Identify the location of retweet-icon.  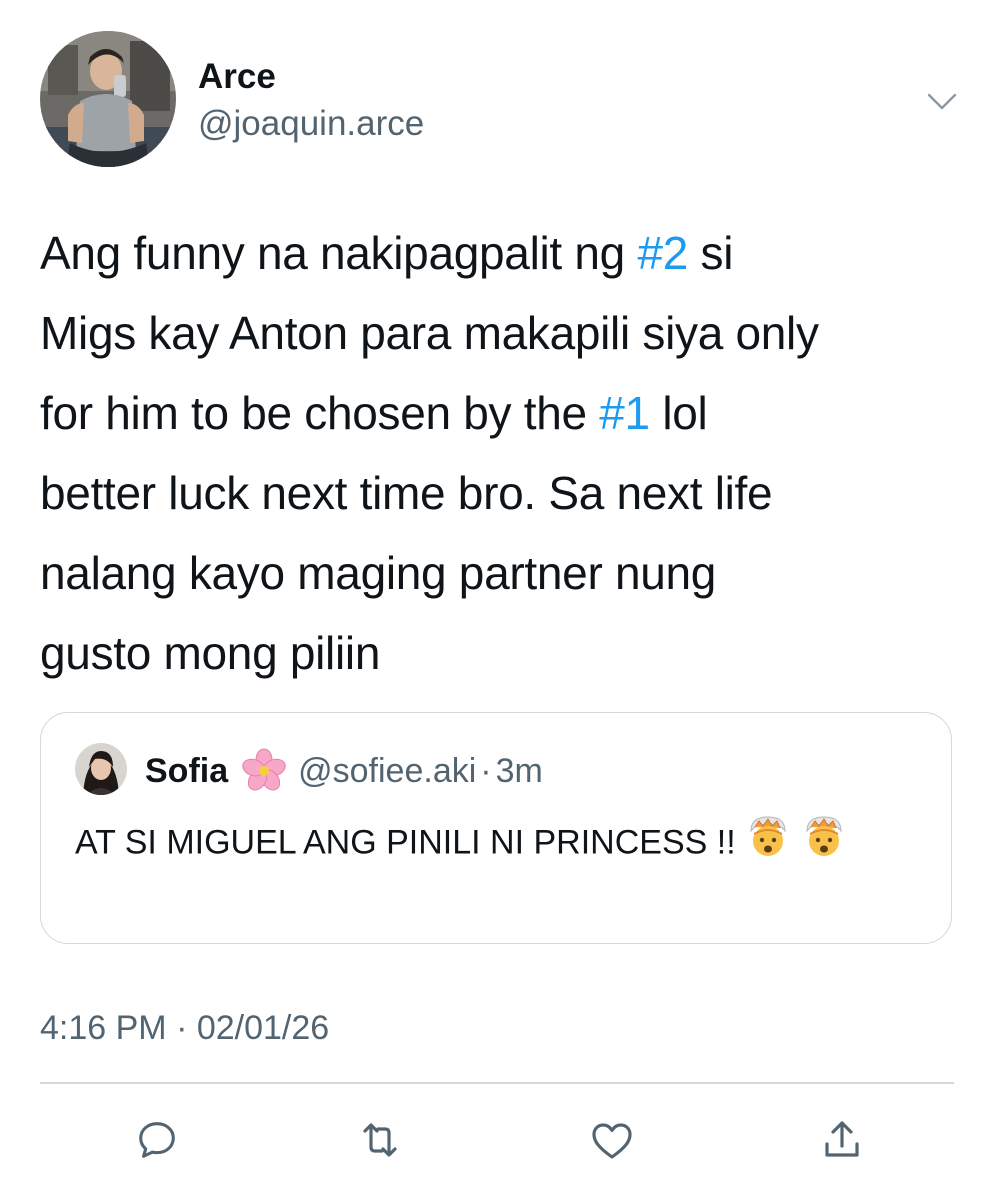
(380, 1140).